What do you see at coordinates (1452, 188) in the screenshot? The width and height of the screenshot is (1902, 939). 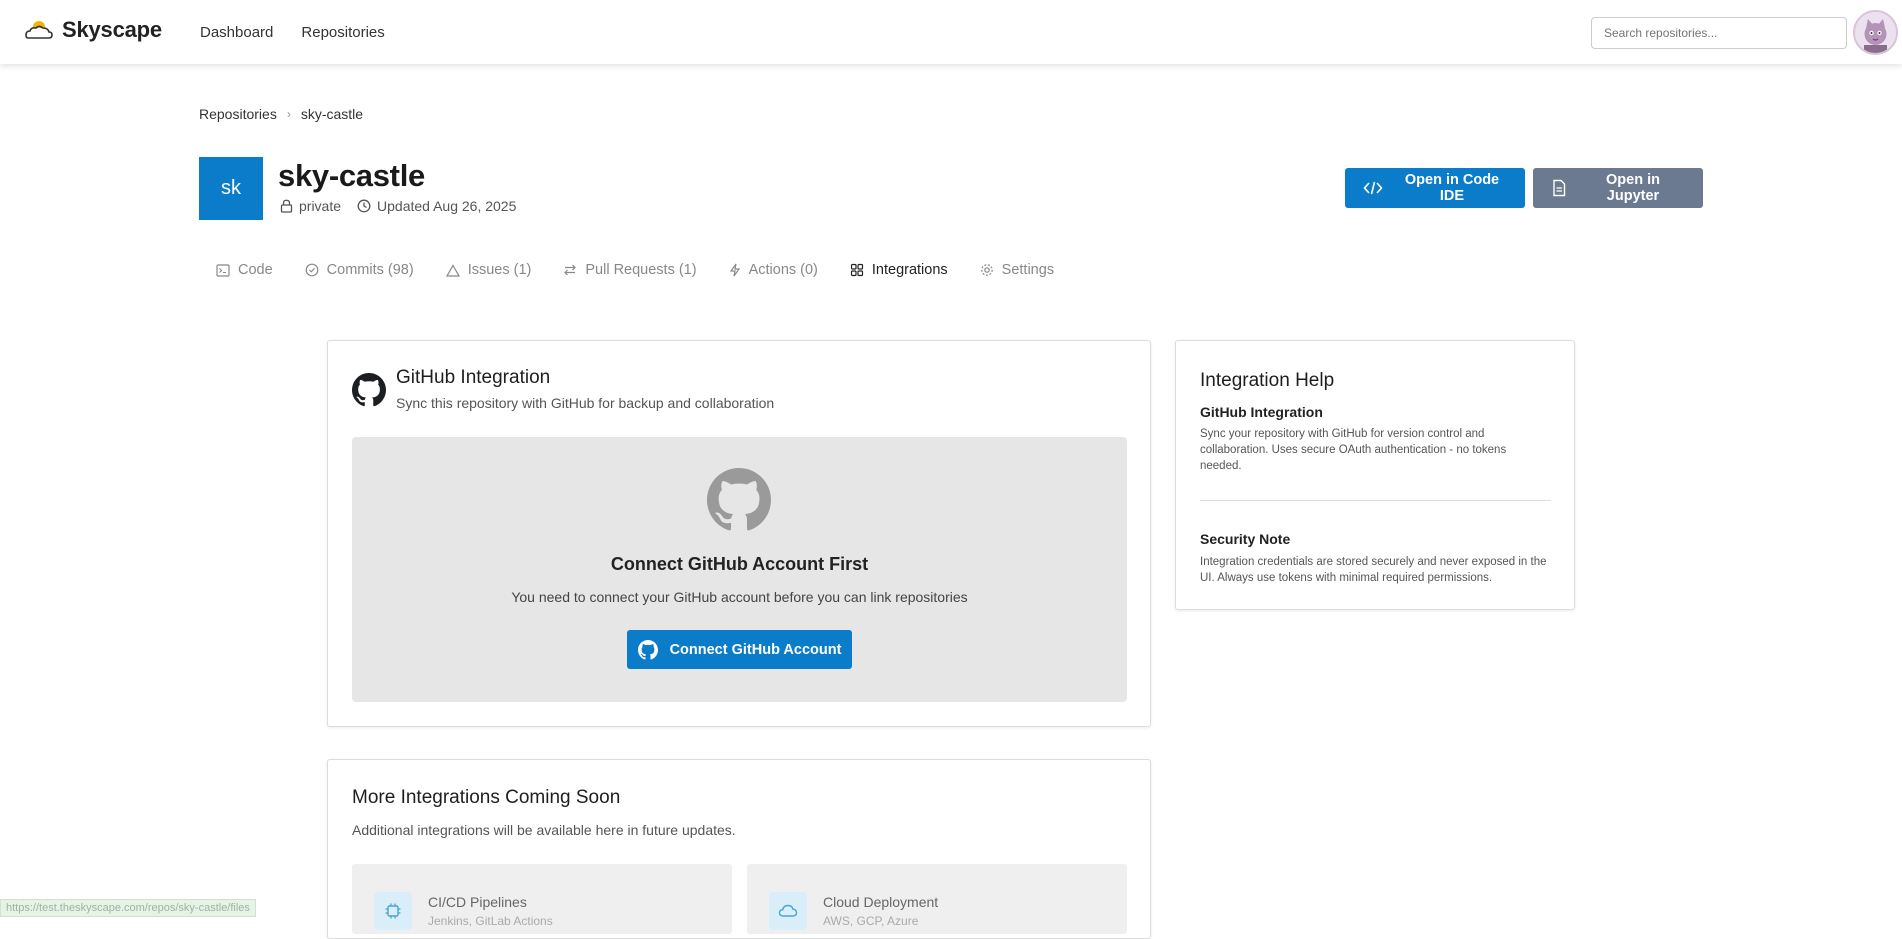 I see `open-code-ide-label: Open in Code IDE` at bounding box center [1452, 188].